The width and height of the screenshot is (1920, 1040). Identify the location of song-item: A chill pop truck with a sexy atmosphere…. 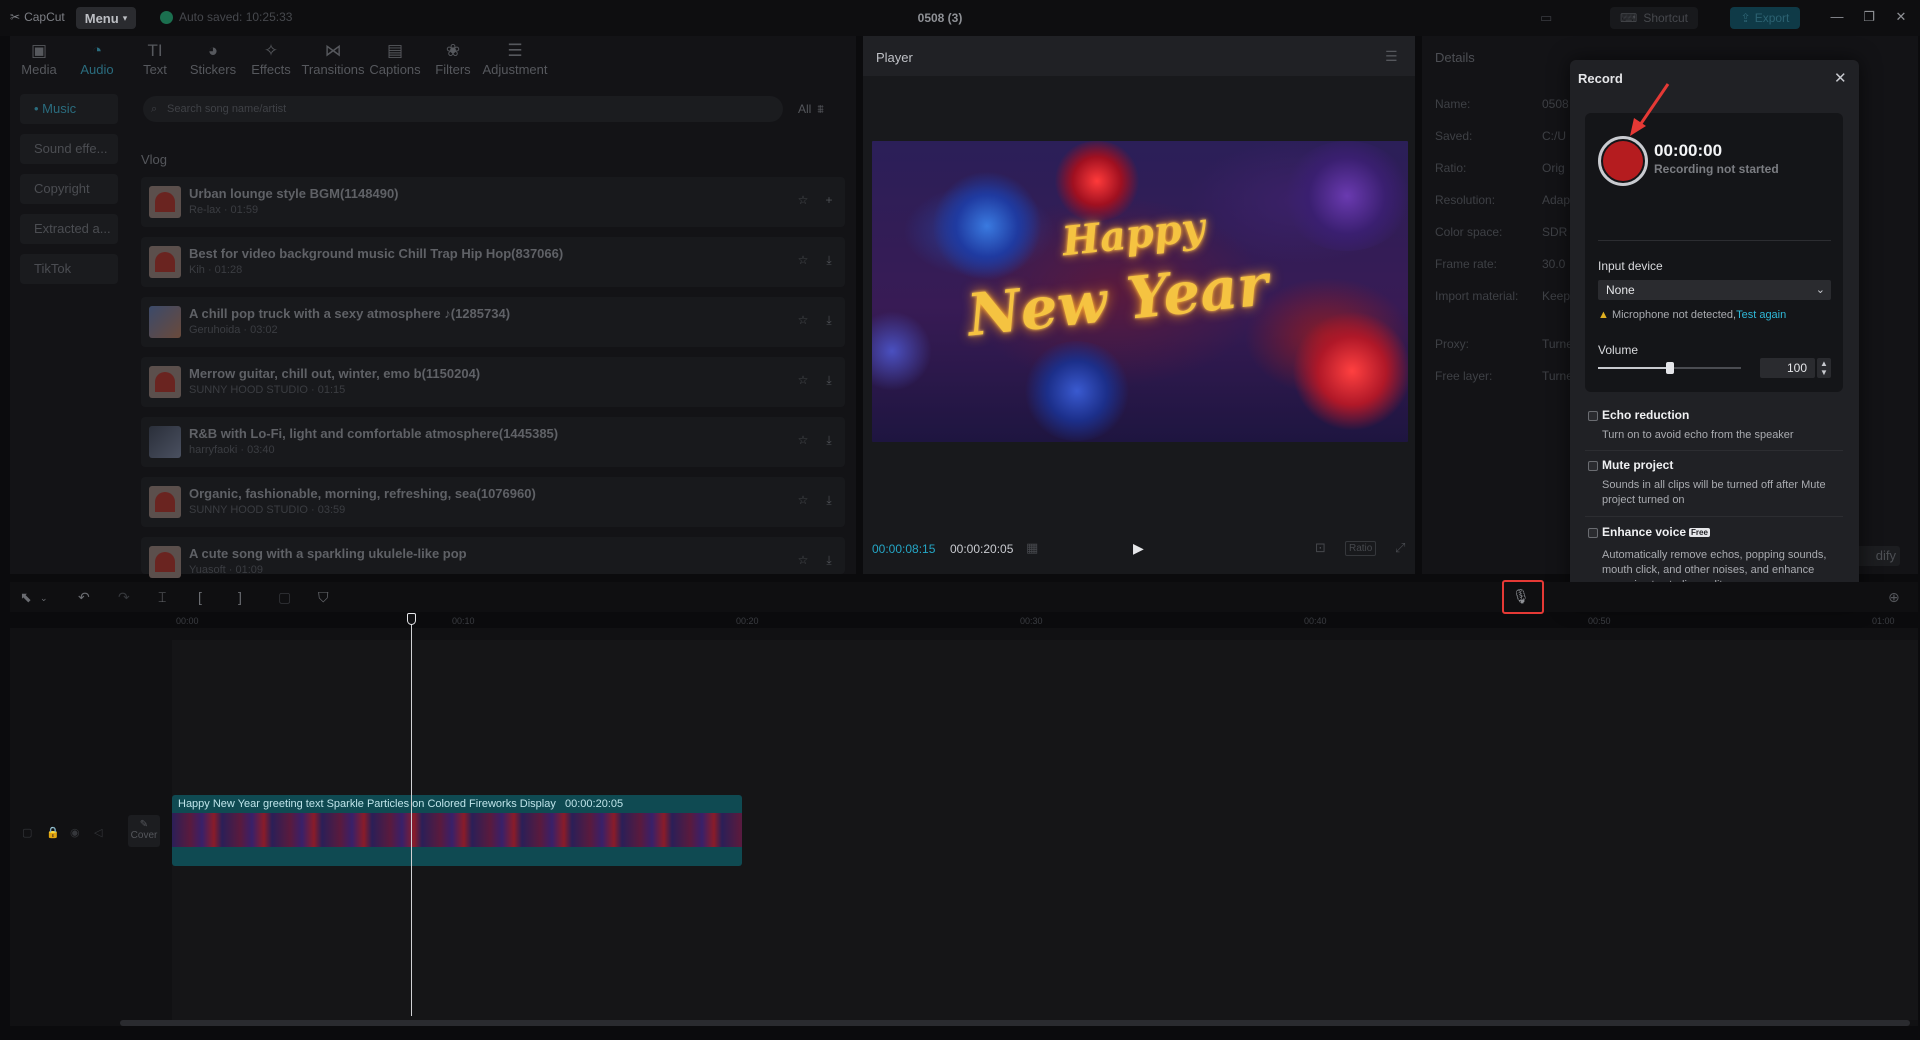
(493, 322).